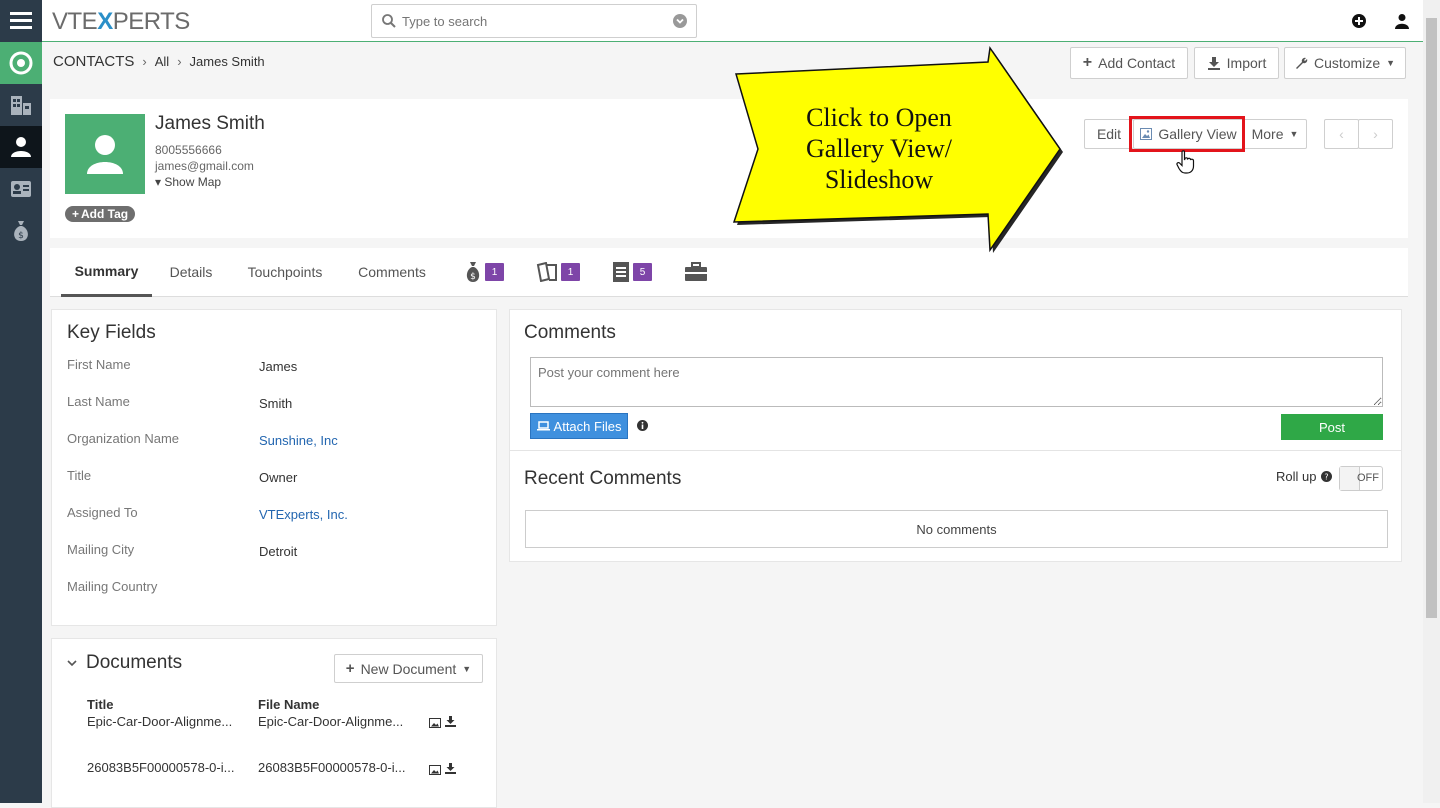  I want to click on scrollbar-thumb, so click(1431, 318).